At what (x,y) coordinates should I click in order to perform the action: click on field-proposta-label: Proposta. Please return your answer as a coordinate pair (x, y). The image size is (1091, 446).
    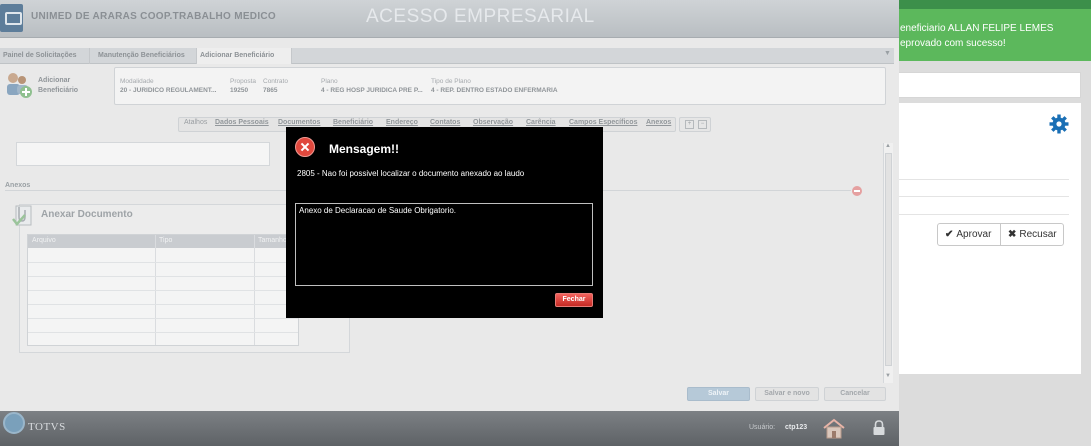
    Looking at the image, I should click on (243, 81).